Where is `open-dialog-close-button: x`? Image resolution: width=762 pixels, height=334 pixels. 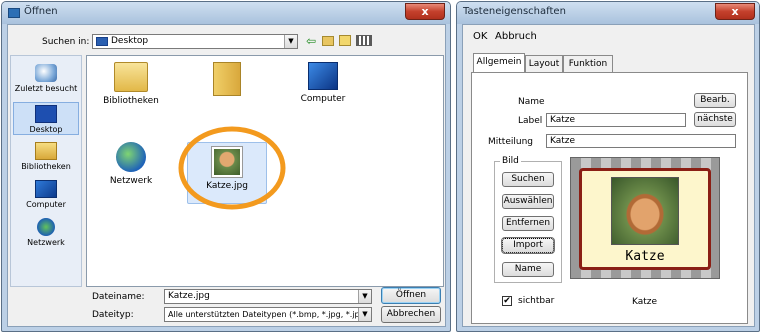
open-dialog-close-button: x is located at coordinates (425, 11).